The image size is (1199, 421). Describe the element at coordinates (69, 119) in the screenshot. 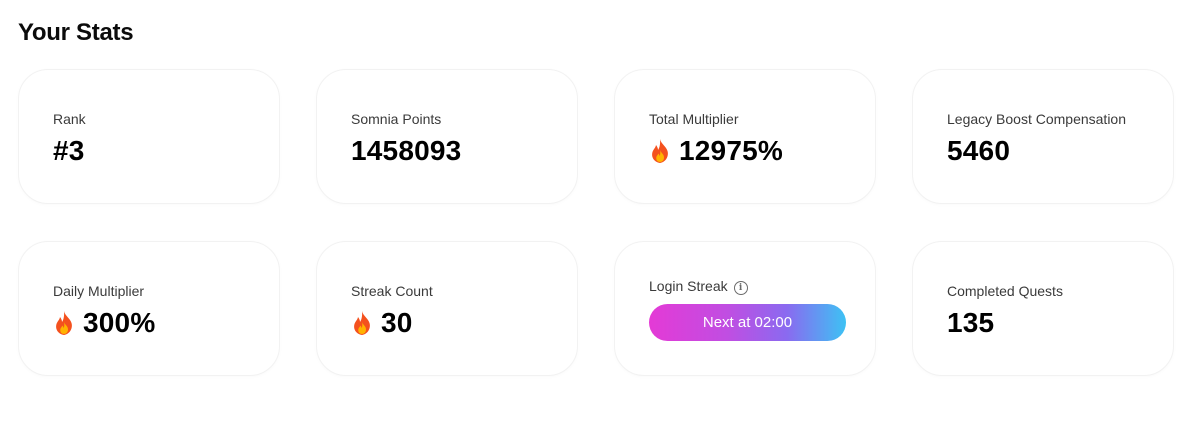

I see `rank-label: Rank` at that location.